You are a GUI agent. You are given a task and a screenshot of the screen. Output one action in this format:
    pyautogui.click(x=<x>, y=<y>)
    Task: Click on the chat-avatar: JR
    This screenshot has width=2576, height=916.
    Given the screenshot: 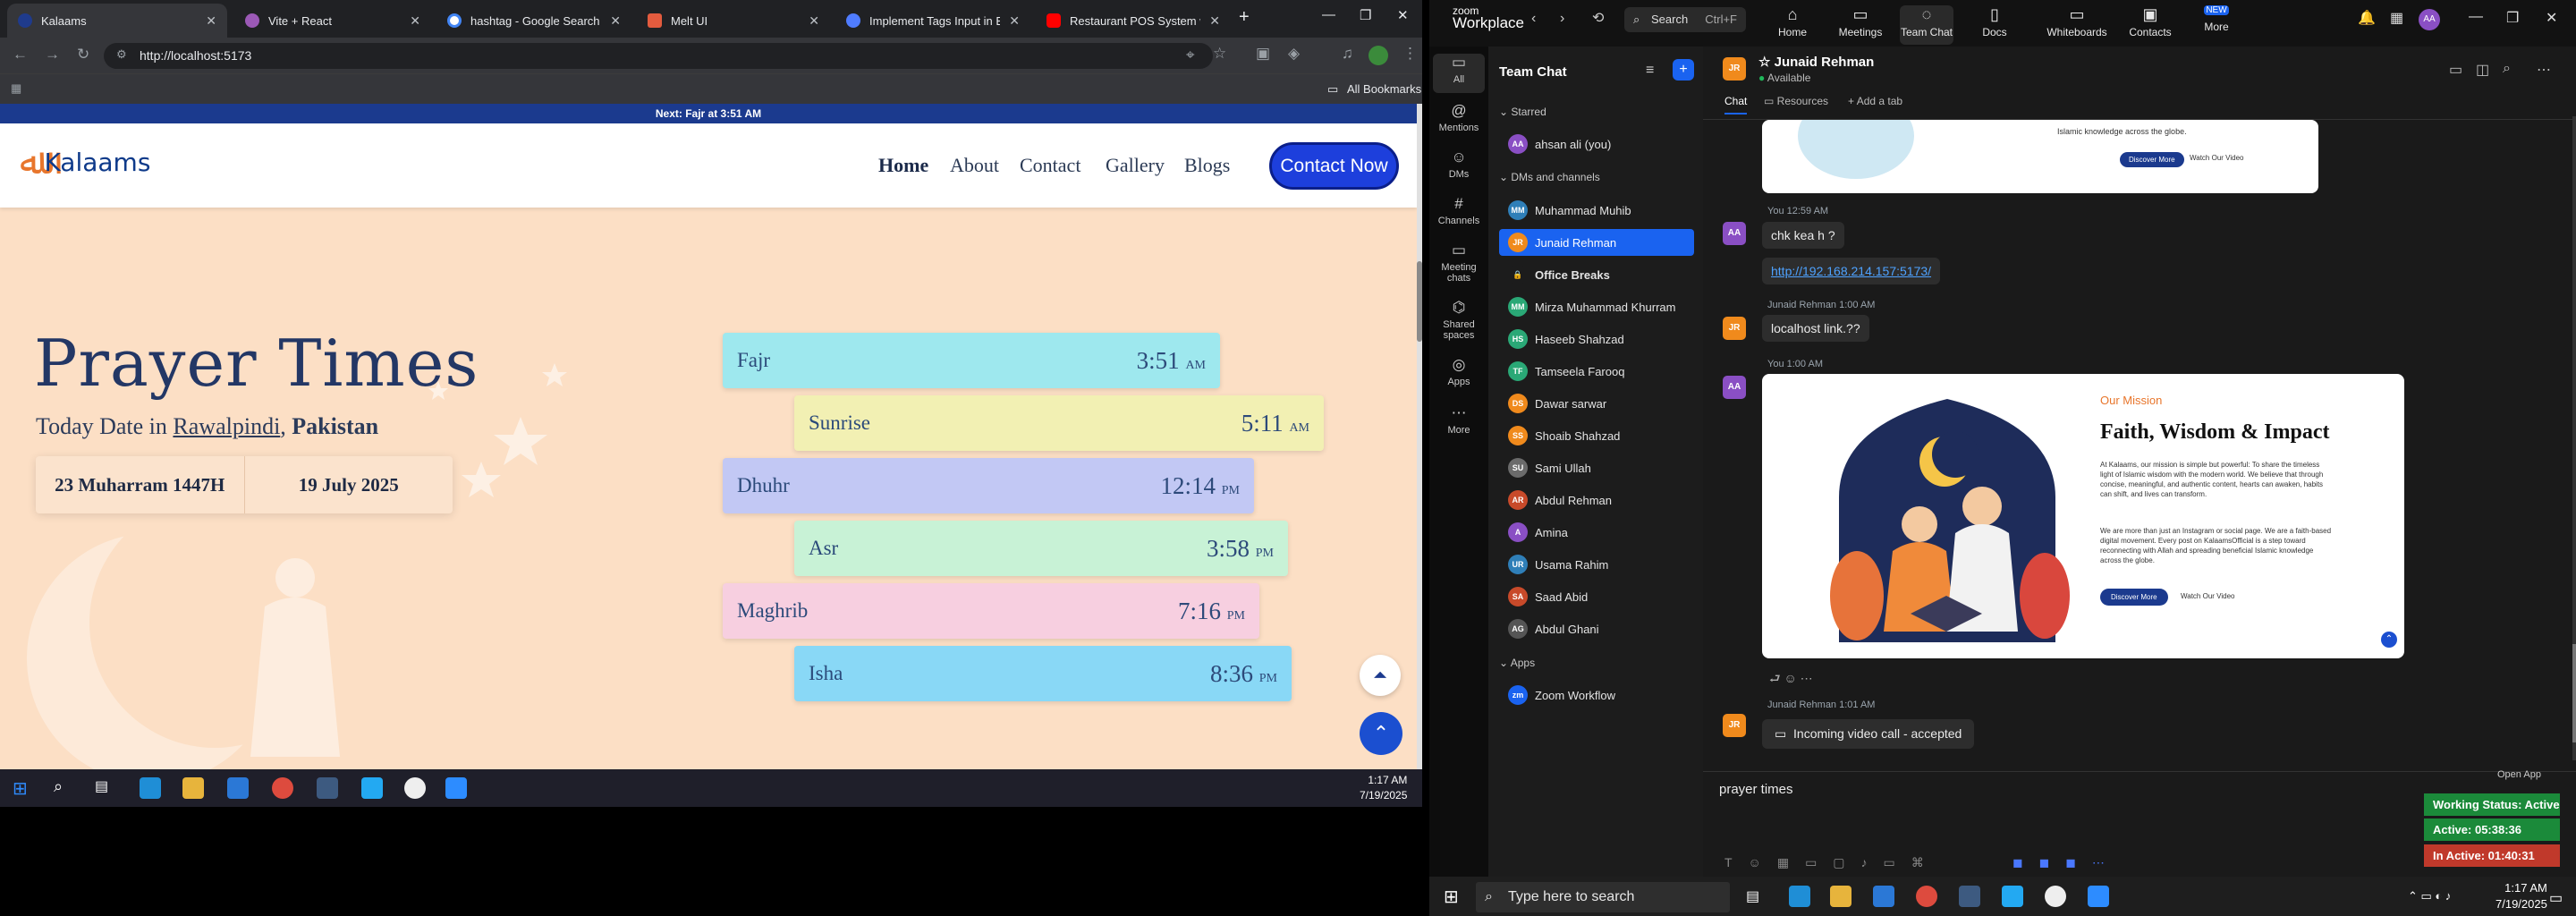 What is the action you would take?
    pyautogui.click(x=1734, y=69)
    